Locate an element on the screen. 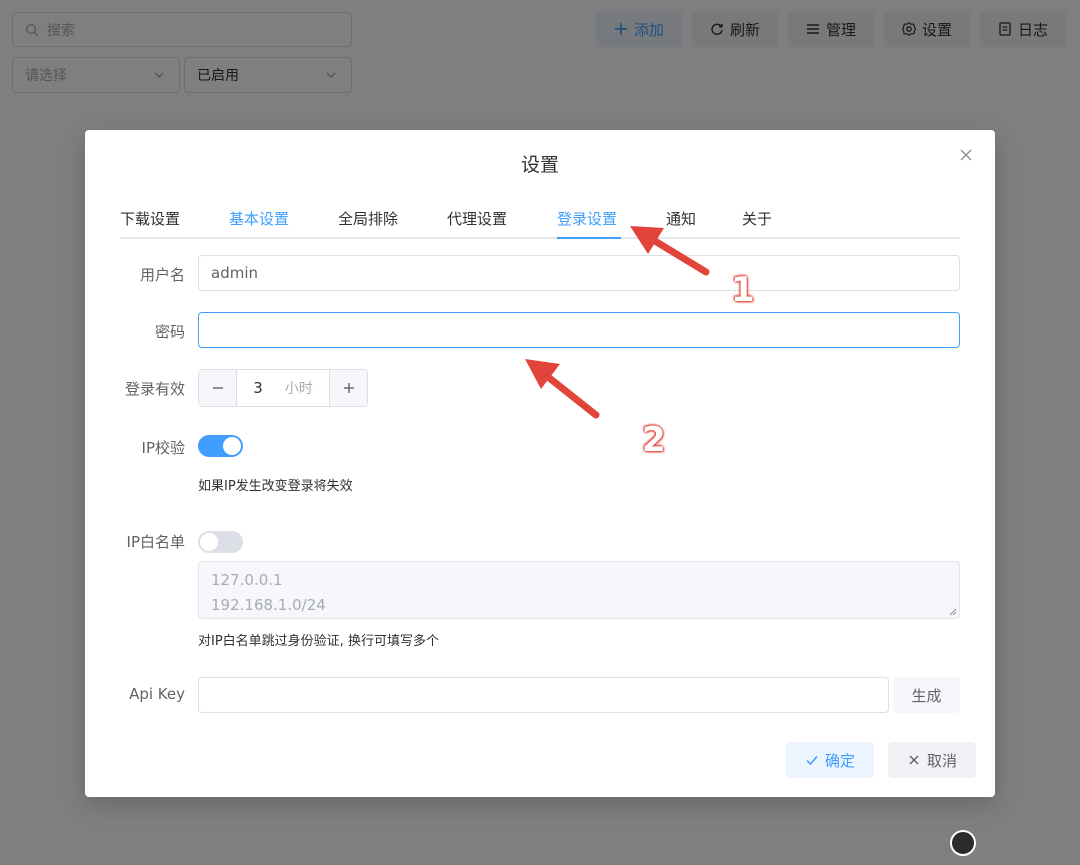 The width and height of the screenshot is (1080, 865). annotation-number-2: 2 is located at coordinates (654, 440).